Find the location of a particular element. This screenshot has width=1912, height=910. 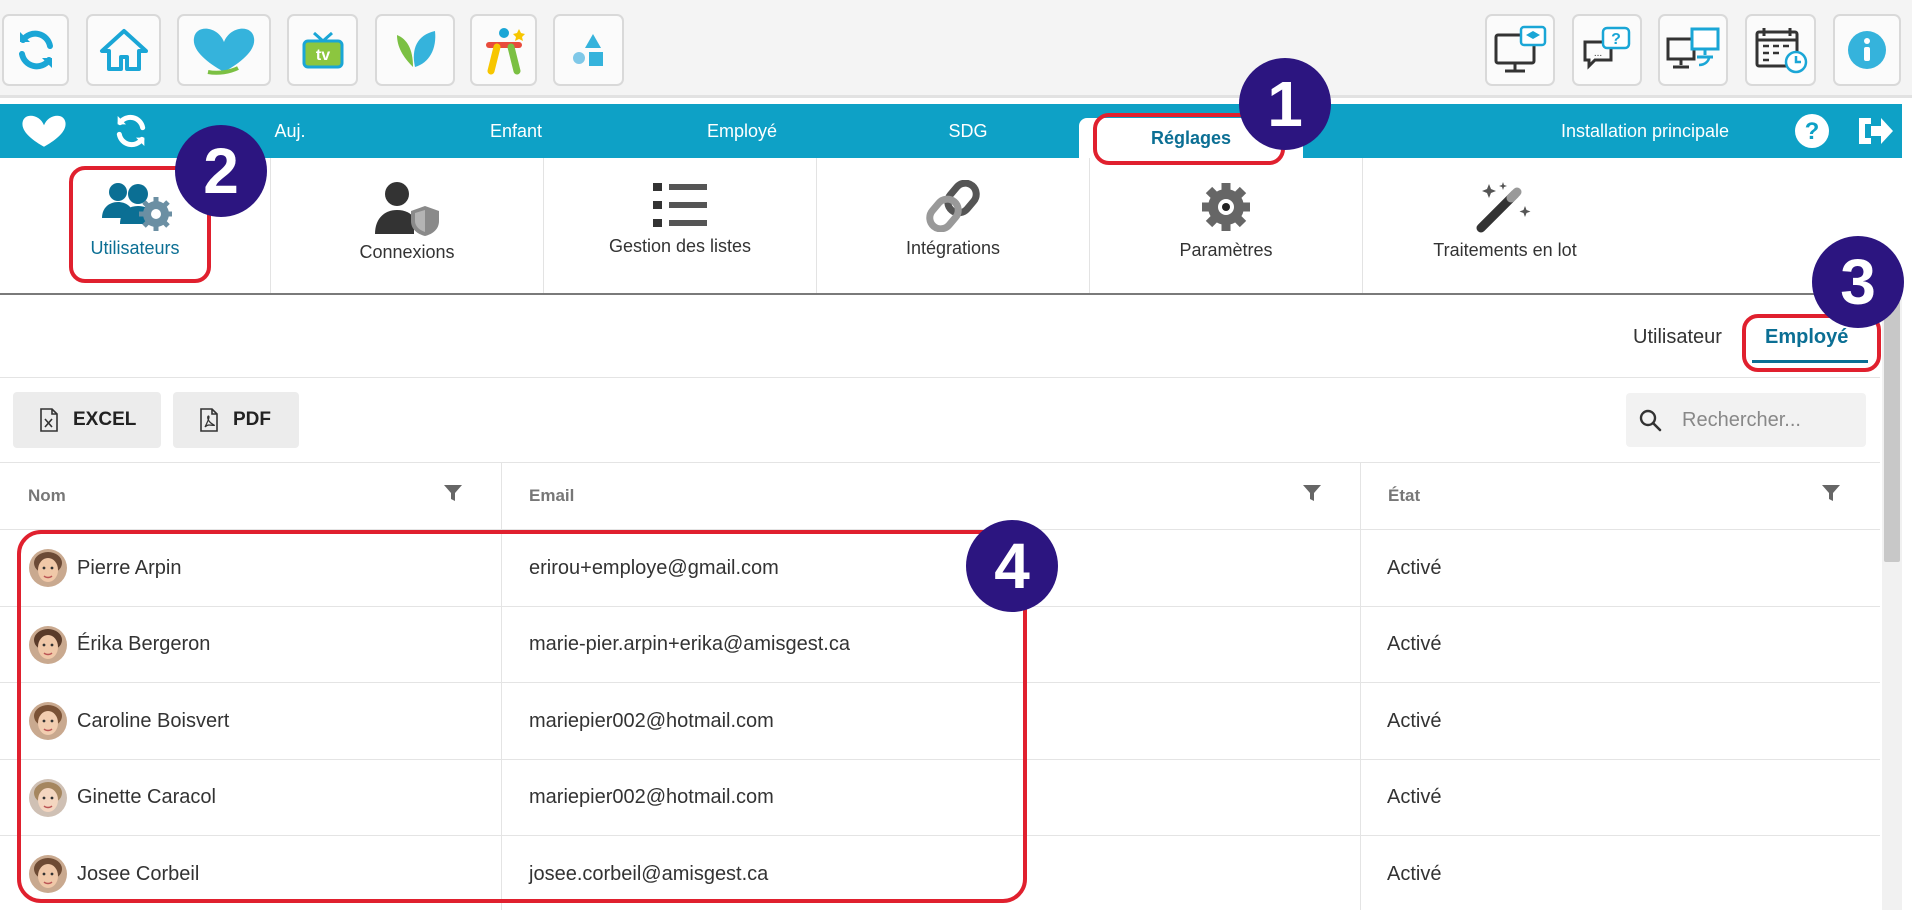

subnav-parametres: Paramètres is located at coordinates (1226, 225).